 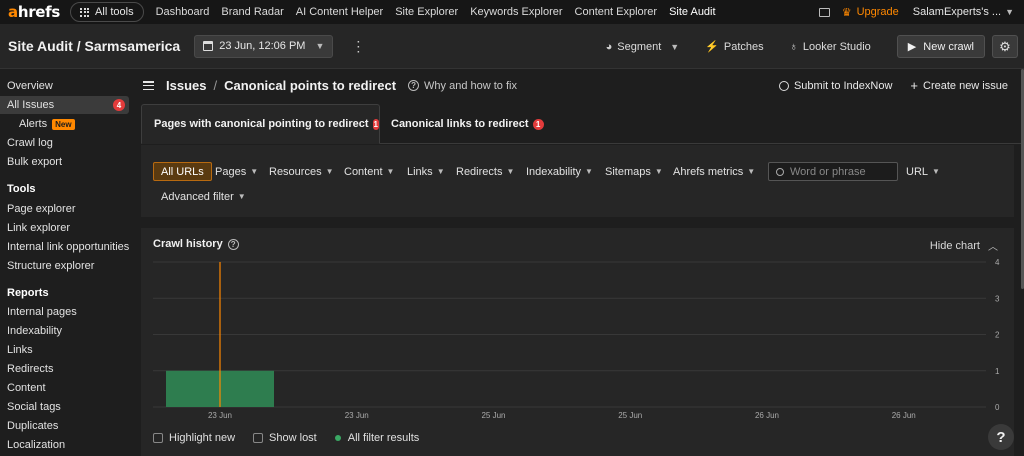 What do you see at coordinates (158, 438) in the screenshot?
I see `highlight-new-checkbox` at bounding box center [158, 438].